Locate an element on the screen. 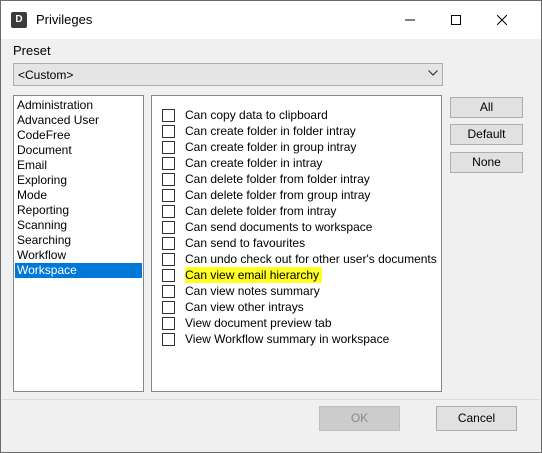 The image size is (542, 453). privilege-label: Can create folder in folder intray is located at coordinates (270, 131).